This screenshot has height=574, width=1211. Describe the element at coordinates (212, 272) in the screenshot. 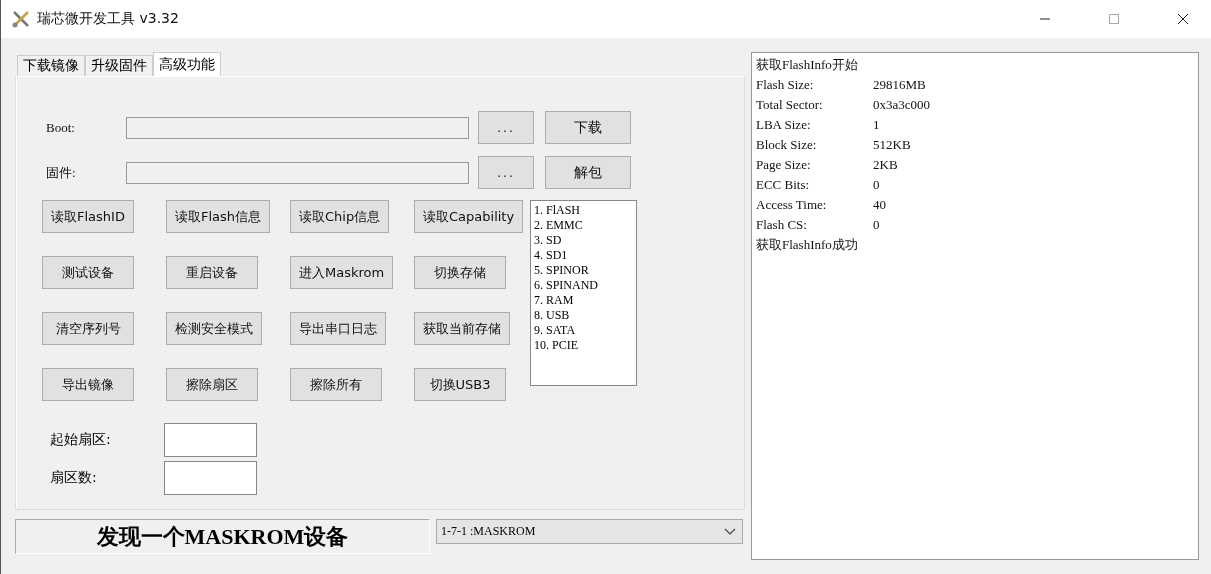

I see `function-button: 重启设备` at that location.